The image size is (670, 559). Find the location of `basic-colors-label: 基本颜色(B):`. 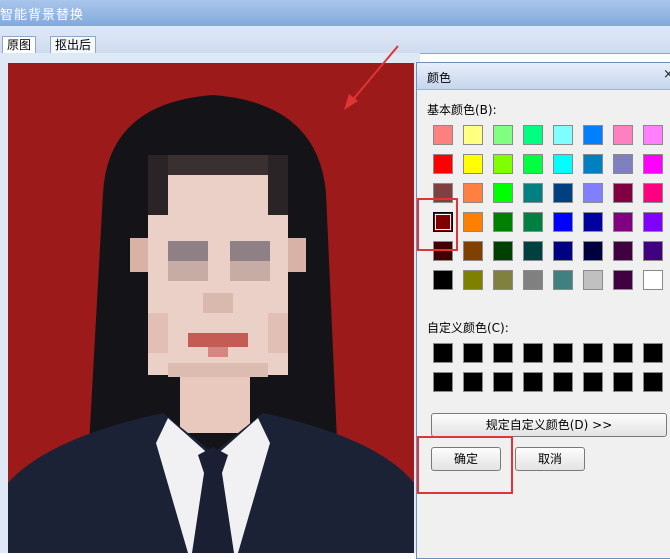

basic-colors-label: 基本颜色(B): is located at coordinates (462, 110).